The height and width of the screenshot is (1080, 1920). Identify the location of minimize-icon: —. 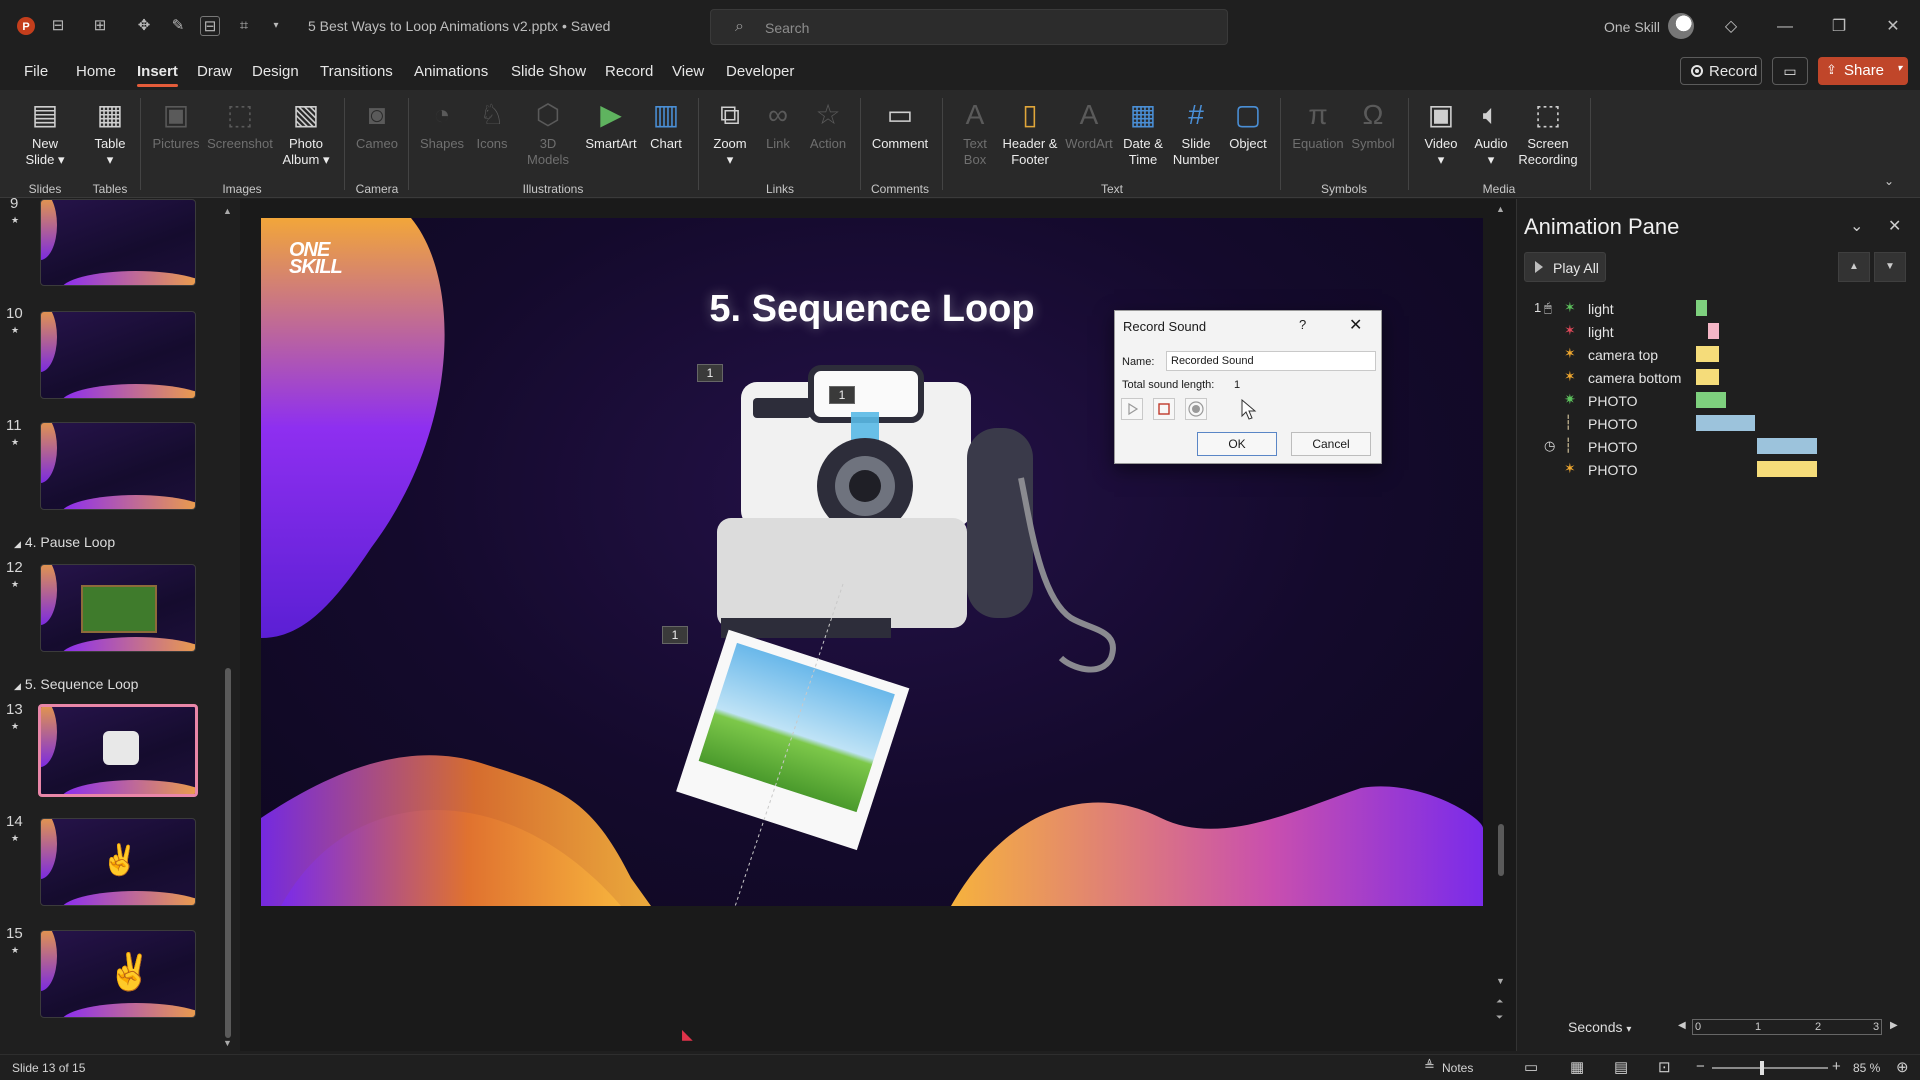
(1785, 27).